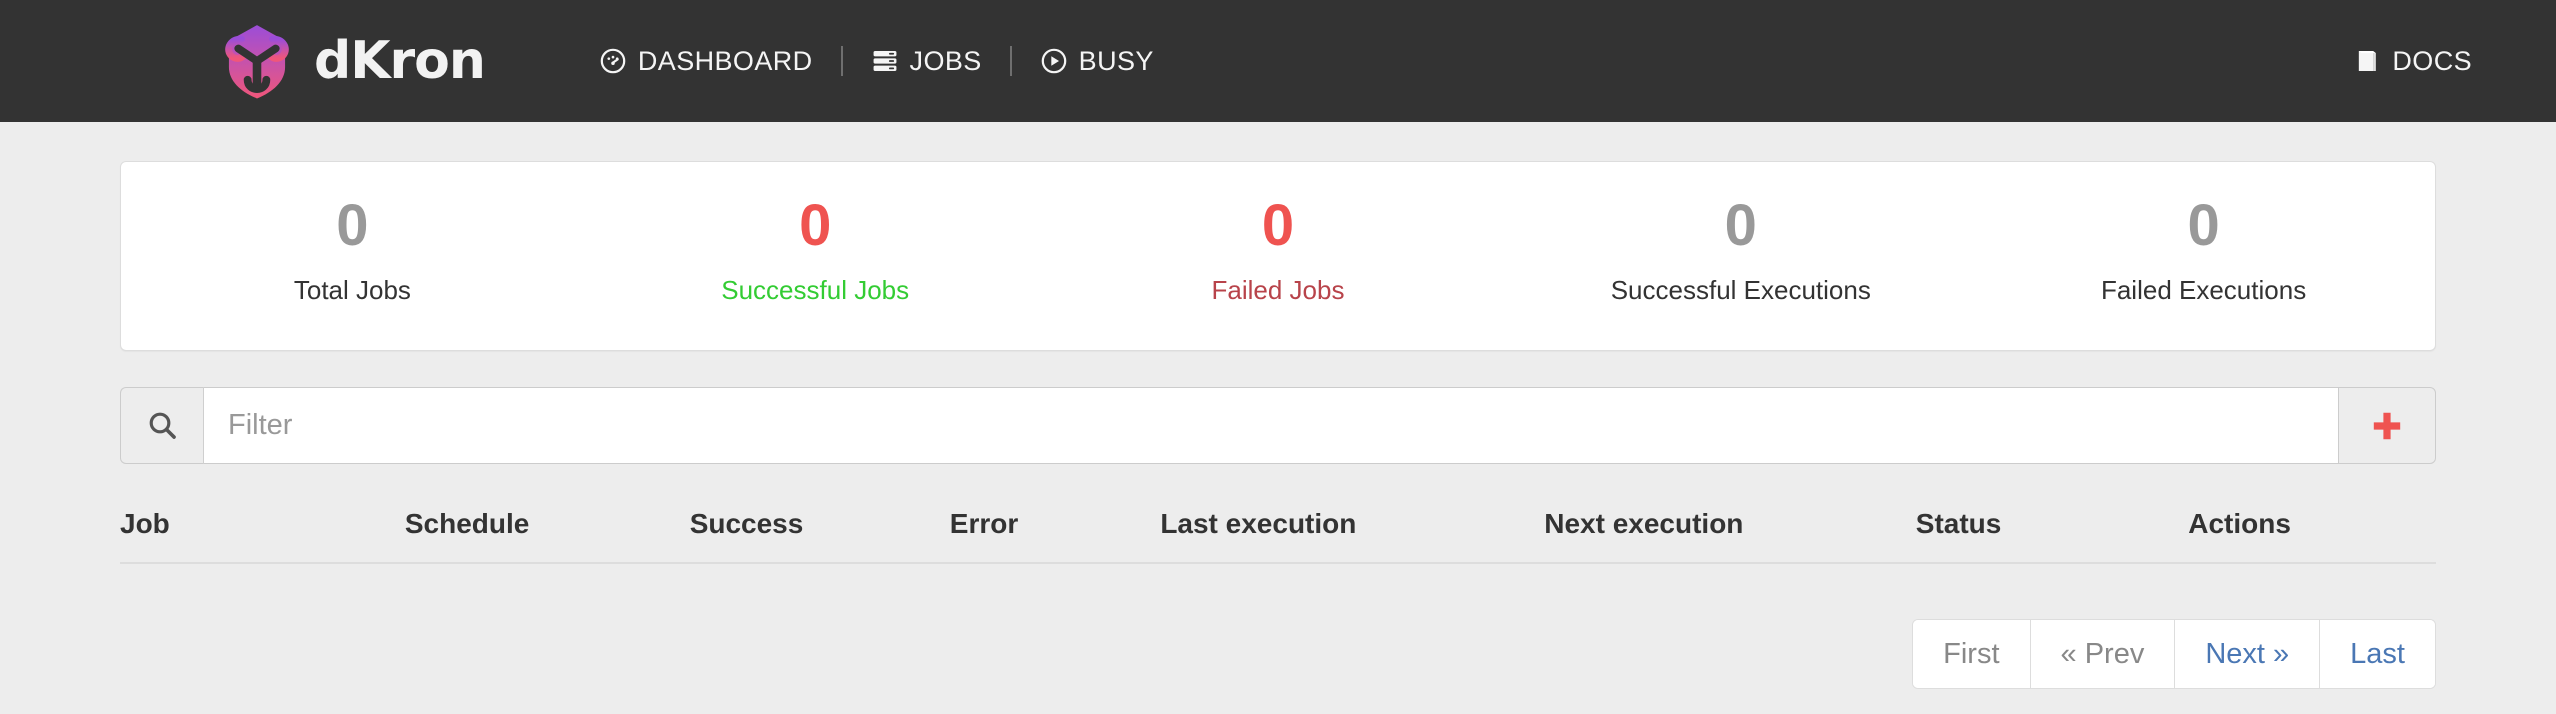  What do you see at coordinates (2203, 225) in the screenshot?
I see `stat-value-failed-executions: 0` at bounding box center [2203, 225].